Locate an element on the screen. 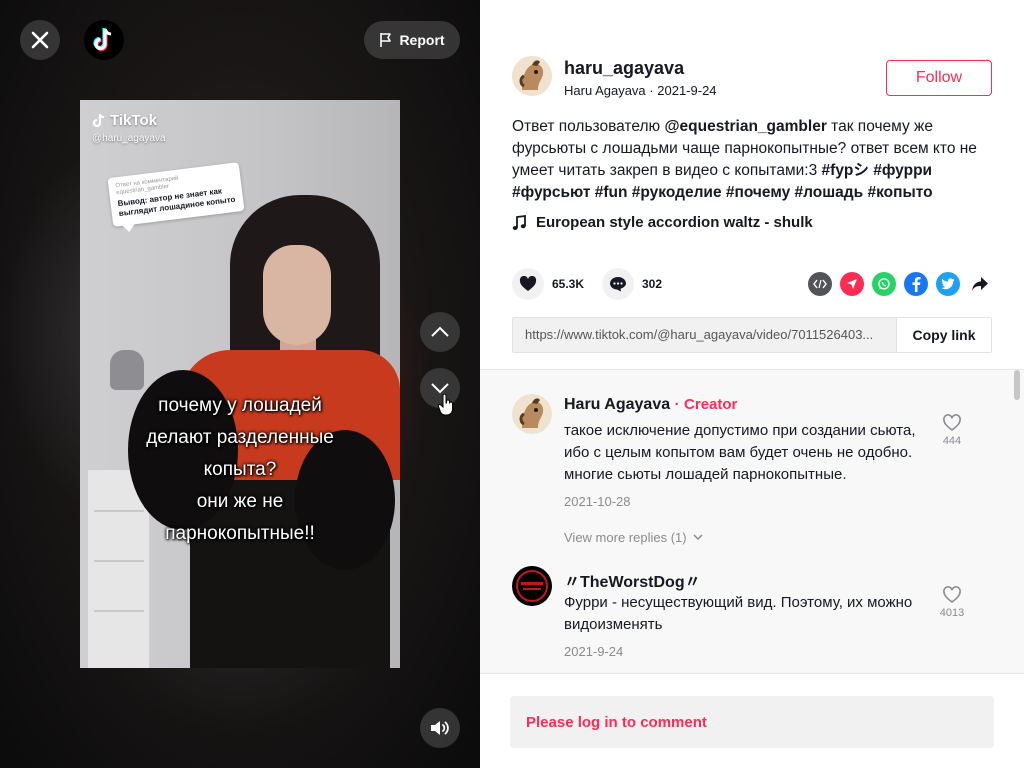 The width and height of the screenshot is (1024, 768). comment-like: 4013 is located at coordinates (952, 602).